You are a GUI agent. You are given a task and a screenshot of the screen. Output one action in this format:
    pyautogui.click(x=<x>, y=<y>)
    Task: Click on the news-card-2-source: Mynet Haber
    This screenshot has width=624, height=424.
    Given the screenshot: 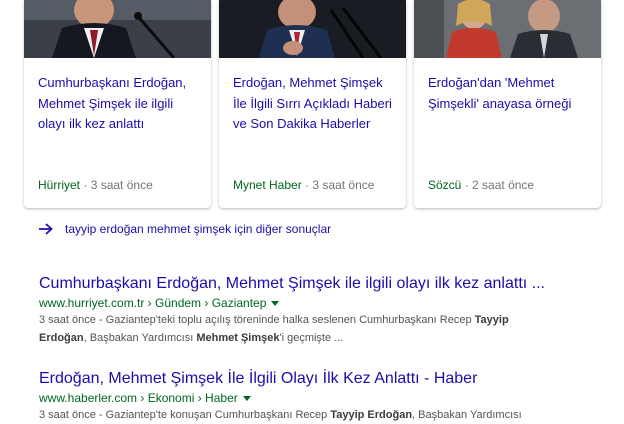 What is the action you would take?
    pyautogui.click(x=267, y=185)
    